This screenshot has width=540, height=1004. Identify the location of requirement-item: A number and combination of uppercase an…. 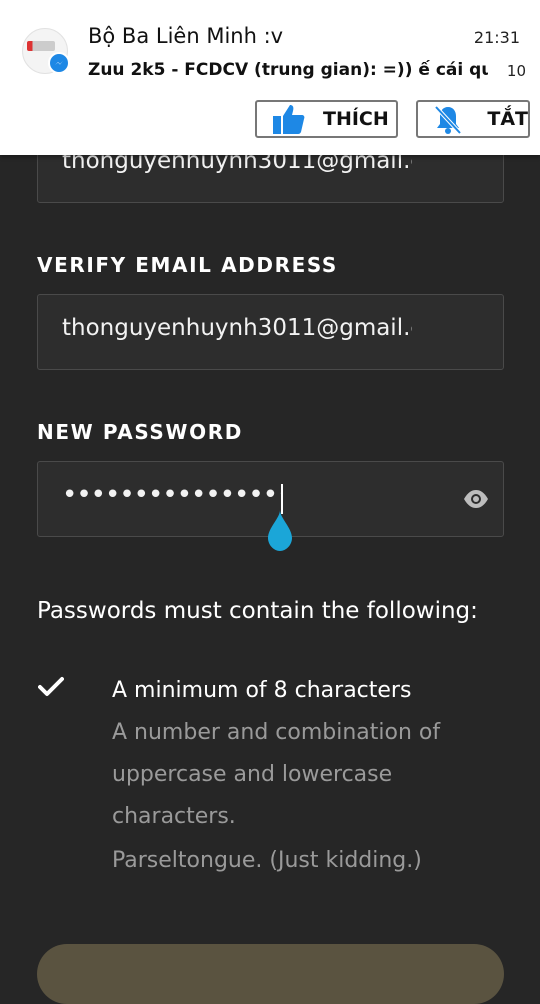
(276, 774).